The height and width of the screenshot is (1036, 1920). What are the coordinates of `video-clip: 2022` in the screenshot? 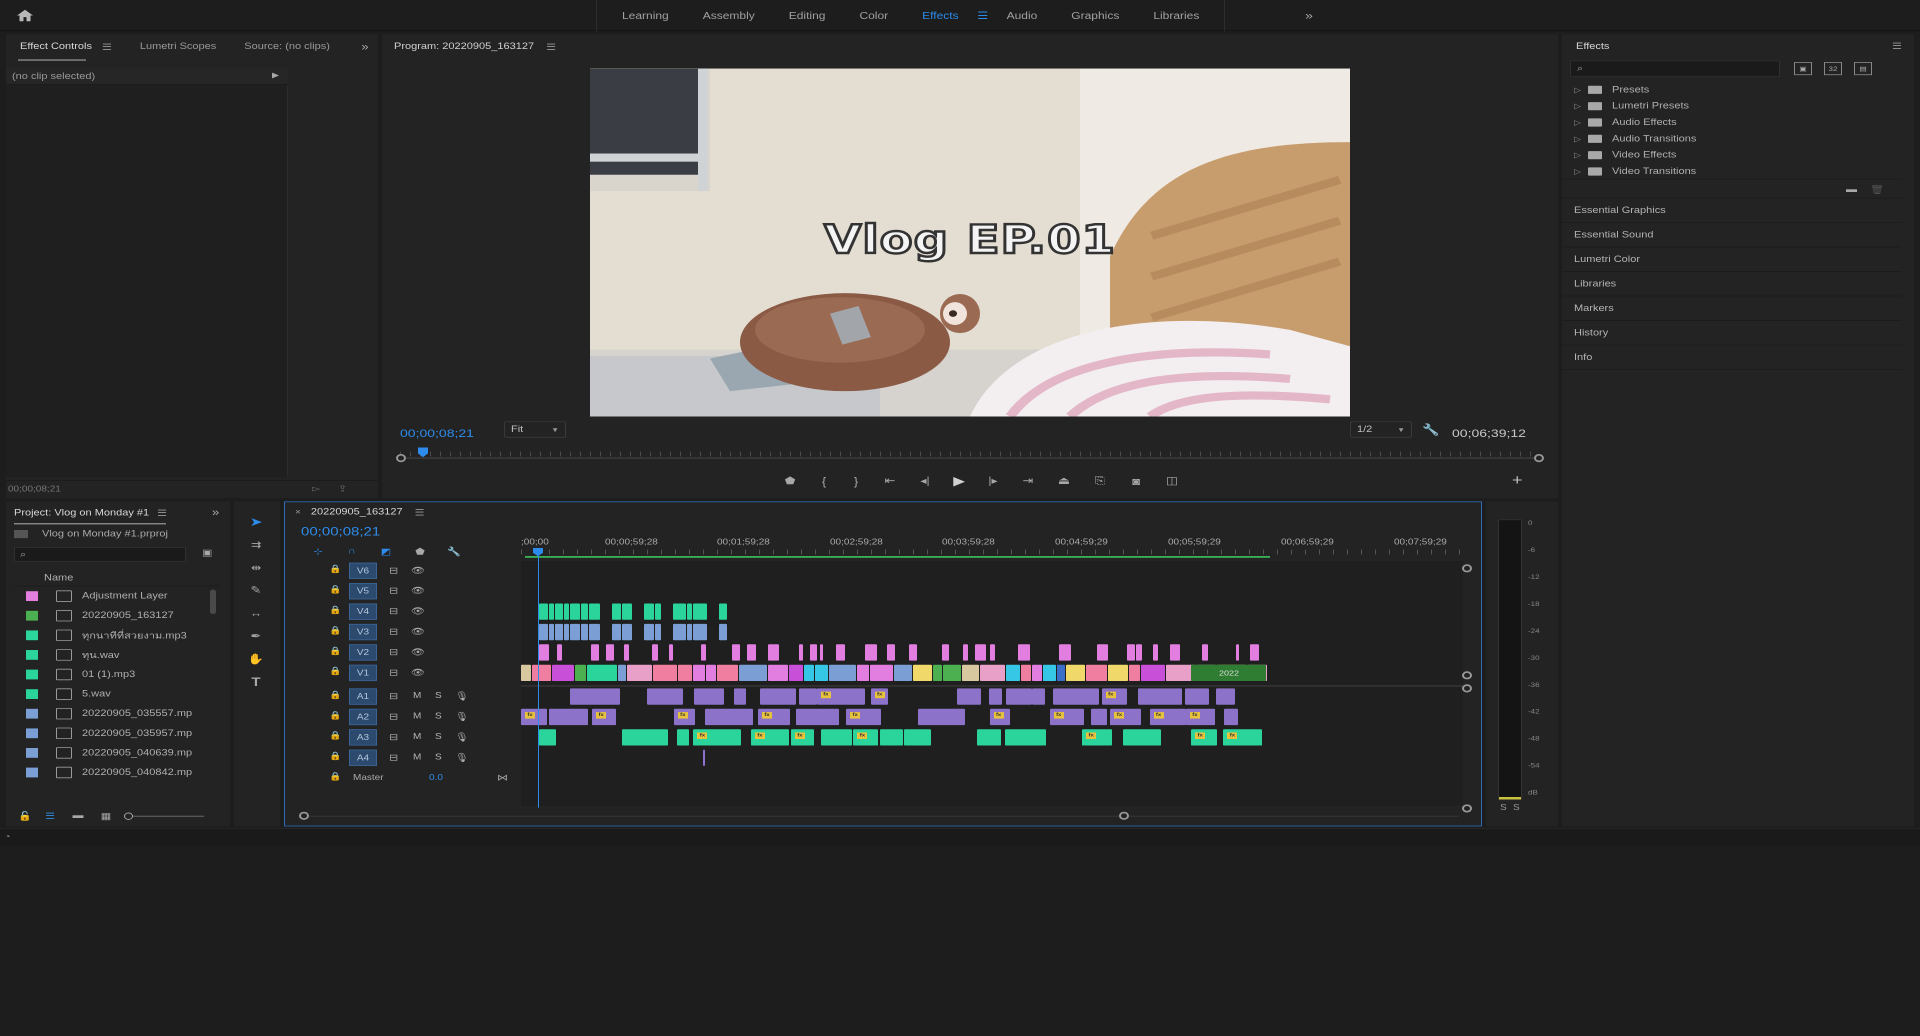 It's located at (1228, 673).